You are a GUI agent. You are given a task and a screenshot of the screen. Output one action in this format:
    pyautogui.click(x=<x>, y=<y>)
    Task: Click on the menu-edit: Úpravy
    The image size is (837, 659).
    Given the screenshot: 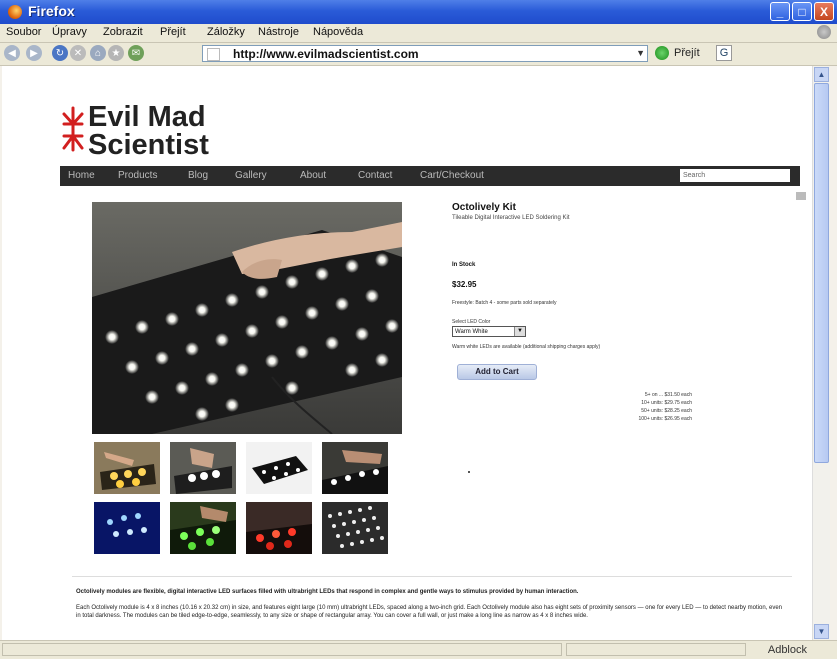 What is the action you would take?
    pyautogui.click(x=69, y=32)
    